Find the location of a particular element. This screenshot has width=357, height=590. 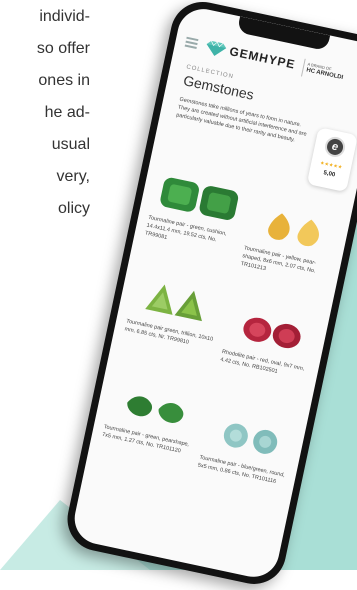

gem-logo-icon is located at coordinates (216, 48).